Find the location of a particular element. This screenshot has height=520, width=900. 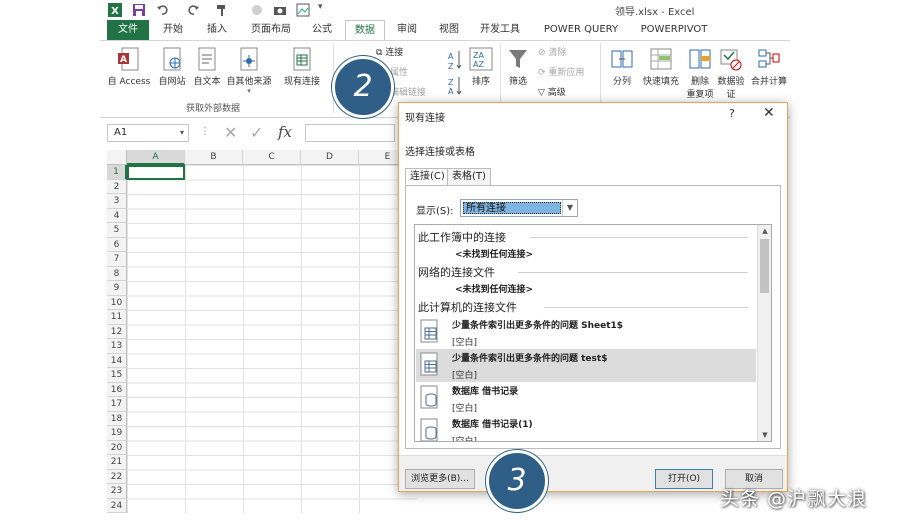

undo-icon is located at coordinates (163, 10).